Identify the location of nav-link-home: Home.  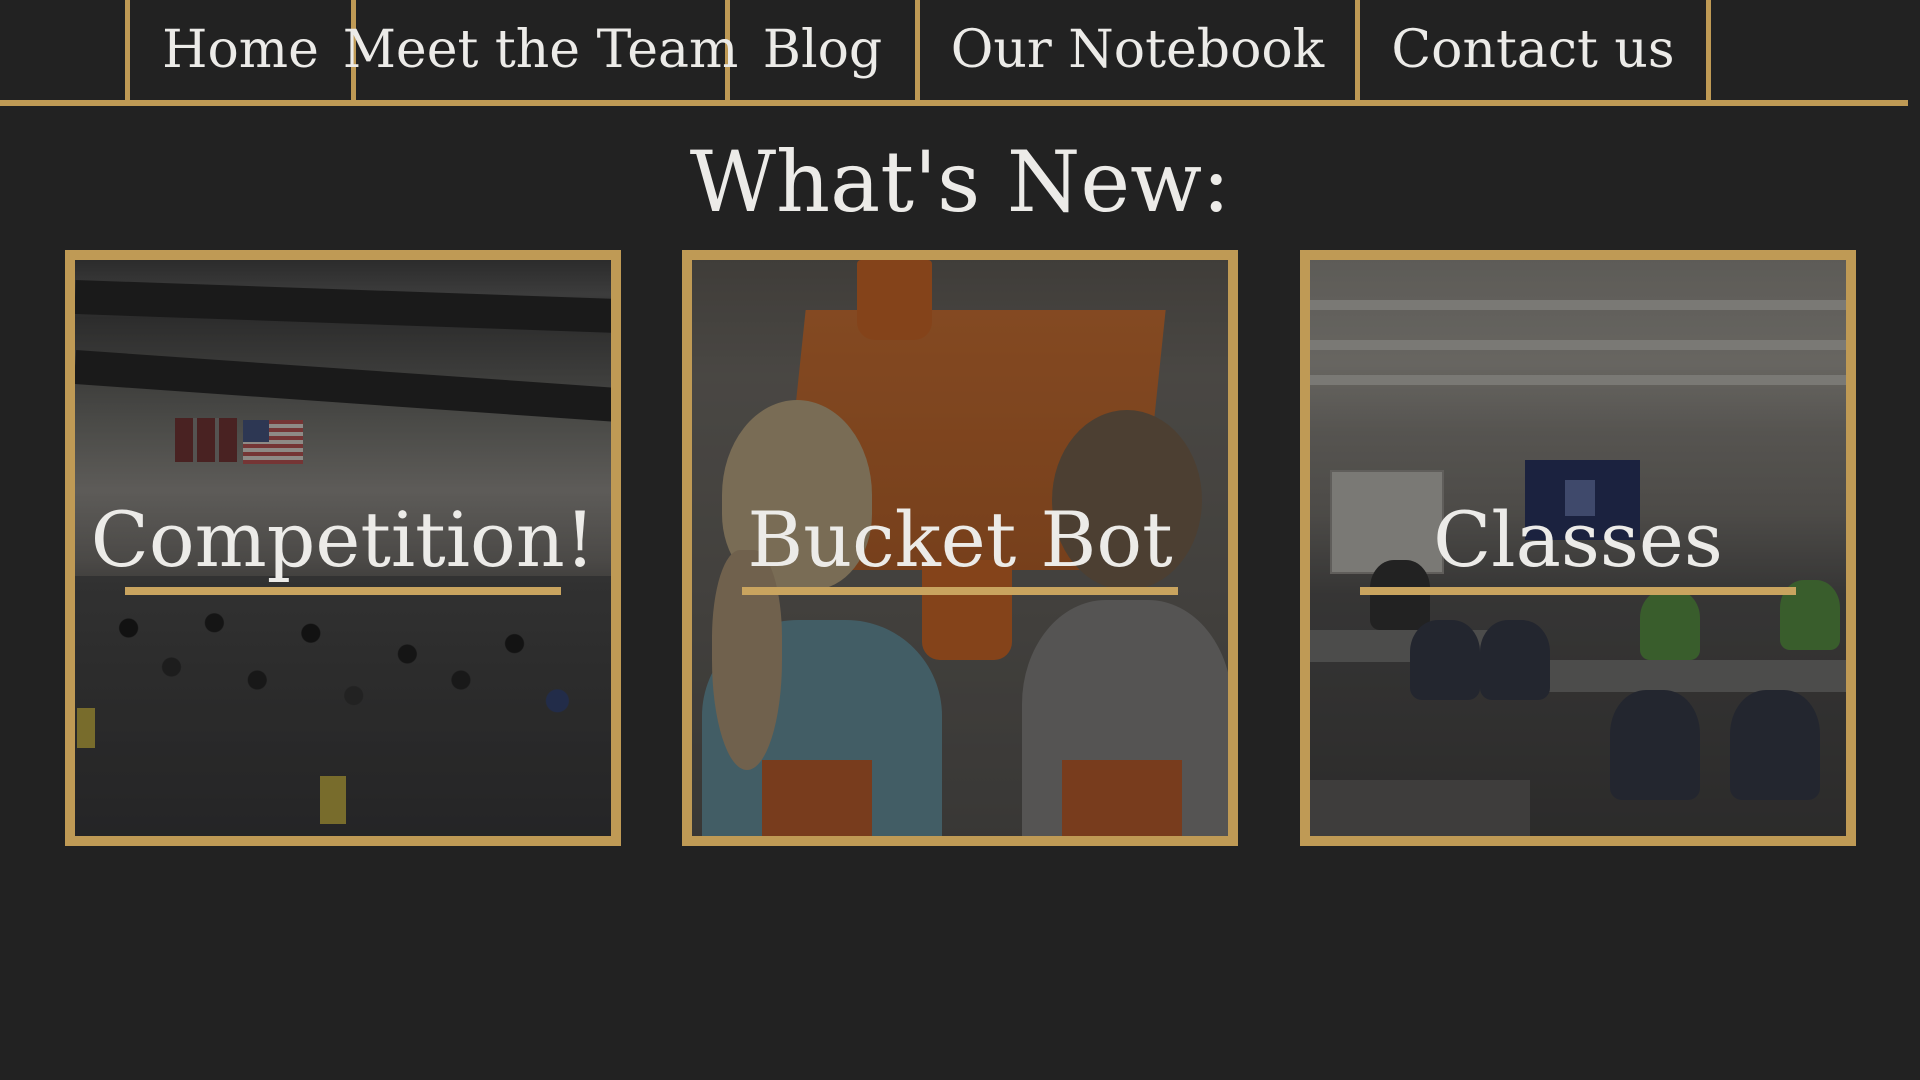
(243, 50).